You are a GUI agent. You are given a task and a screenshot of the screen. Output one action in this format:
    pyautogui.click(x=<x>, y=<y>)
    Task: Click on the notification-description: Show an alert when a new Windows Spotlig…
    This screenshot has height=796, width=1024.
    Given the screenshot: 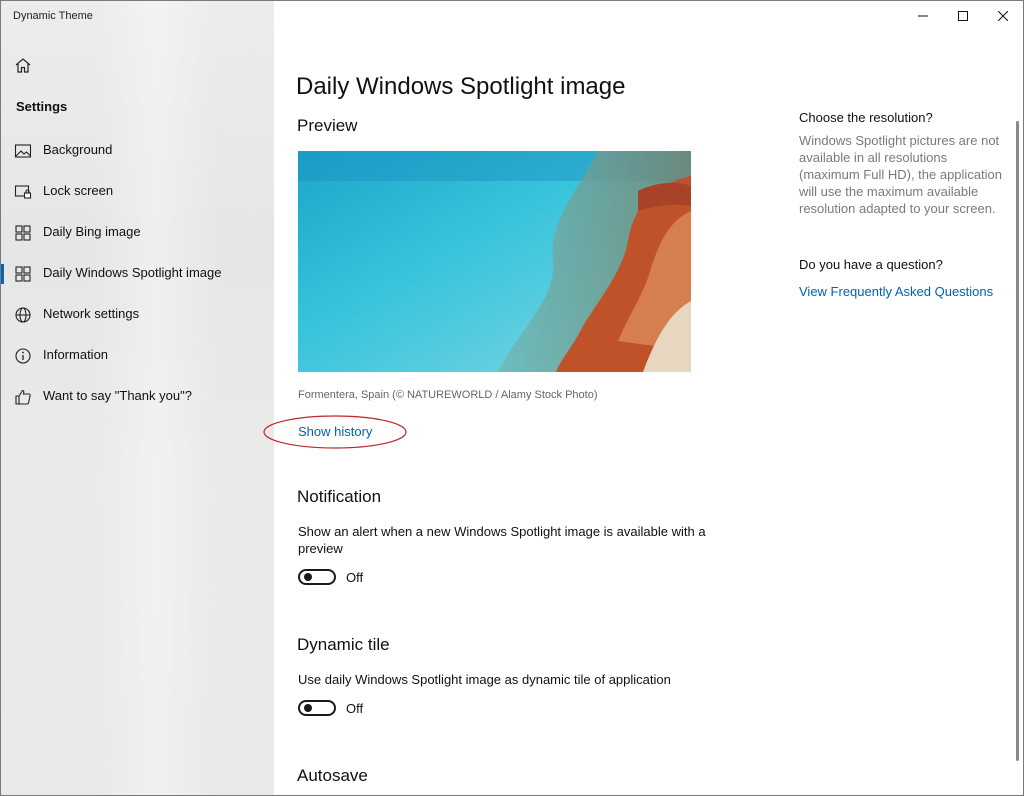 What is the action you would take?
    pyautogui.click(x=502, y=540)
    